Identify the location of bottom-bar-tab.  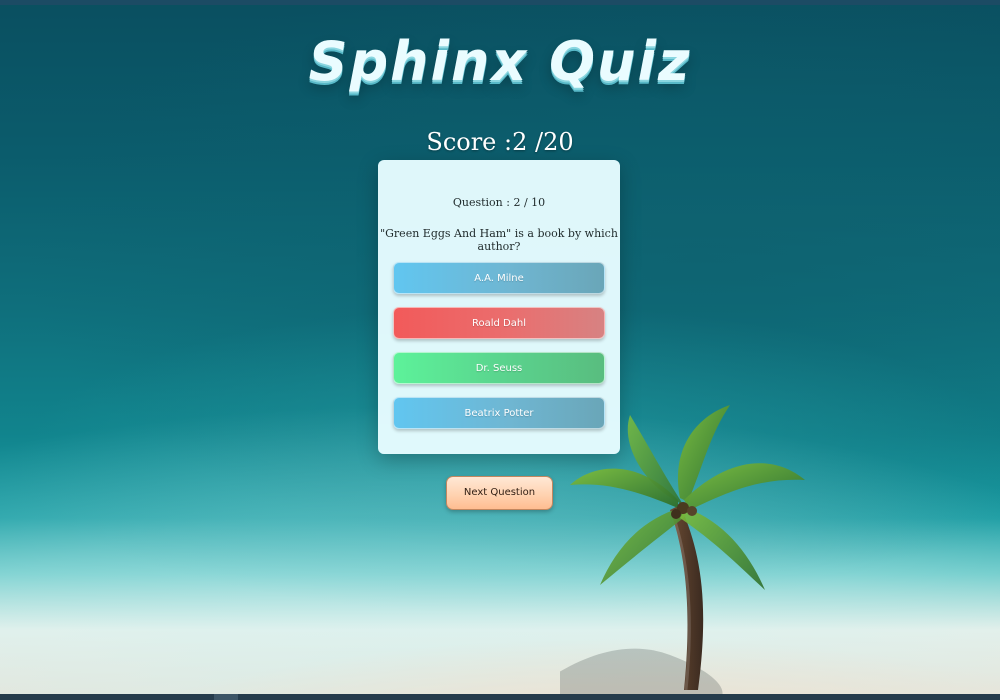
(226, 697).